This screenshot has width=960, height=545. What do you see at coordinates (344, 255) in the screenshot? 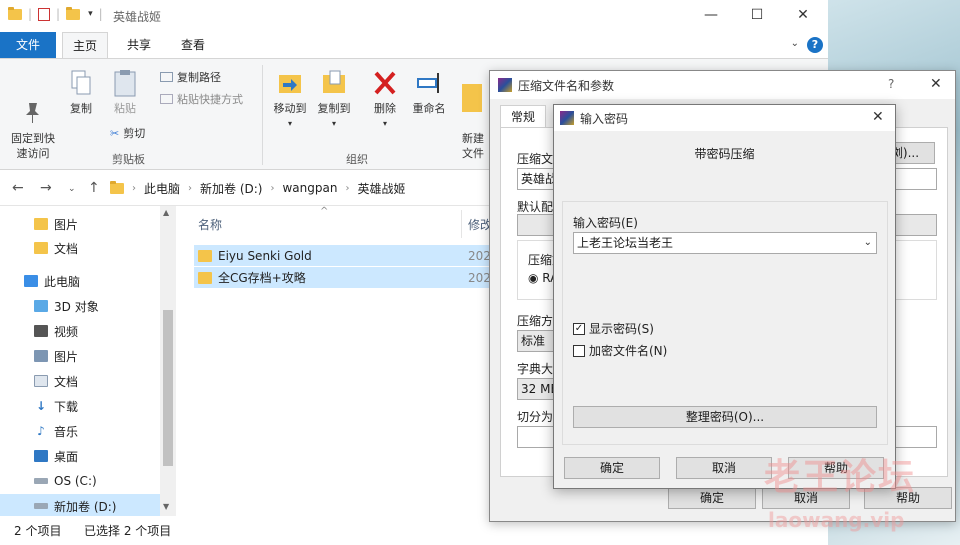
I see `file-row: Eiyu Senki Gold 202` at bounding box center [344, 255].